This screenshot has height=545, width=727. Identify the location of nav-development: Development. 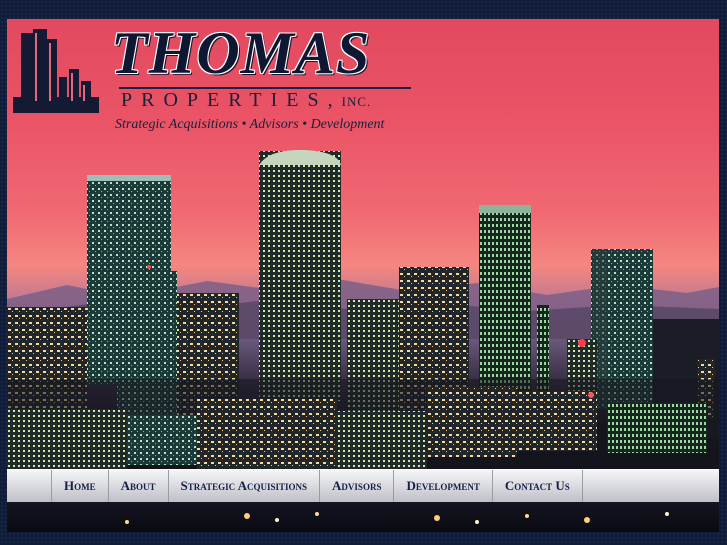
(443, 486).